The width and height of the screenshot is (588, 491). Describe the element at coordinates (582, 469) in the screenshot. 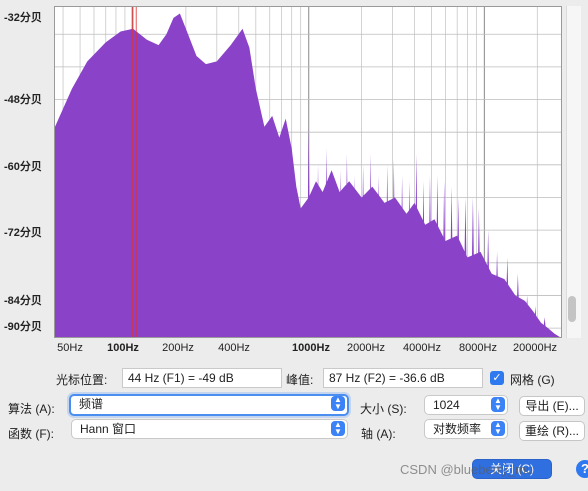

I see `help-icon: ?` at that location.